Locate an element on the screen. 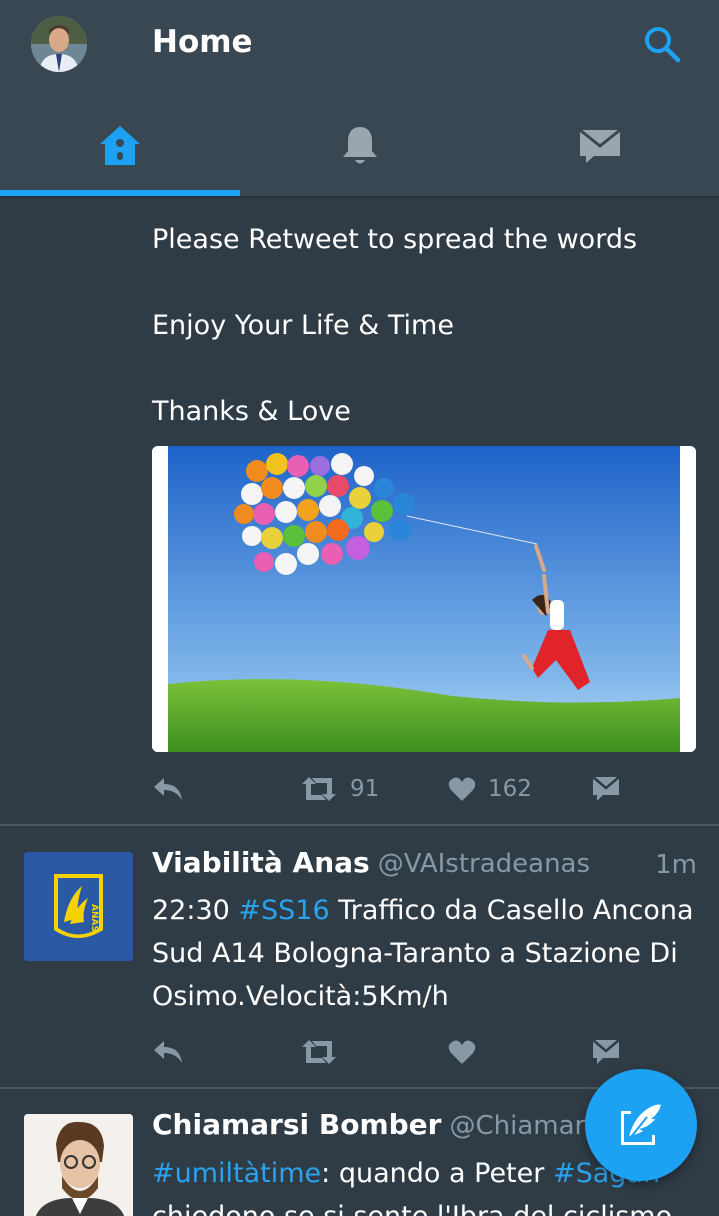 This screenshot has height=1216, width=719. tweet-line: Thanks & Love is located at coordinates (251, 411).